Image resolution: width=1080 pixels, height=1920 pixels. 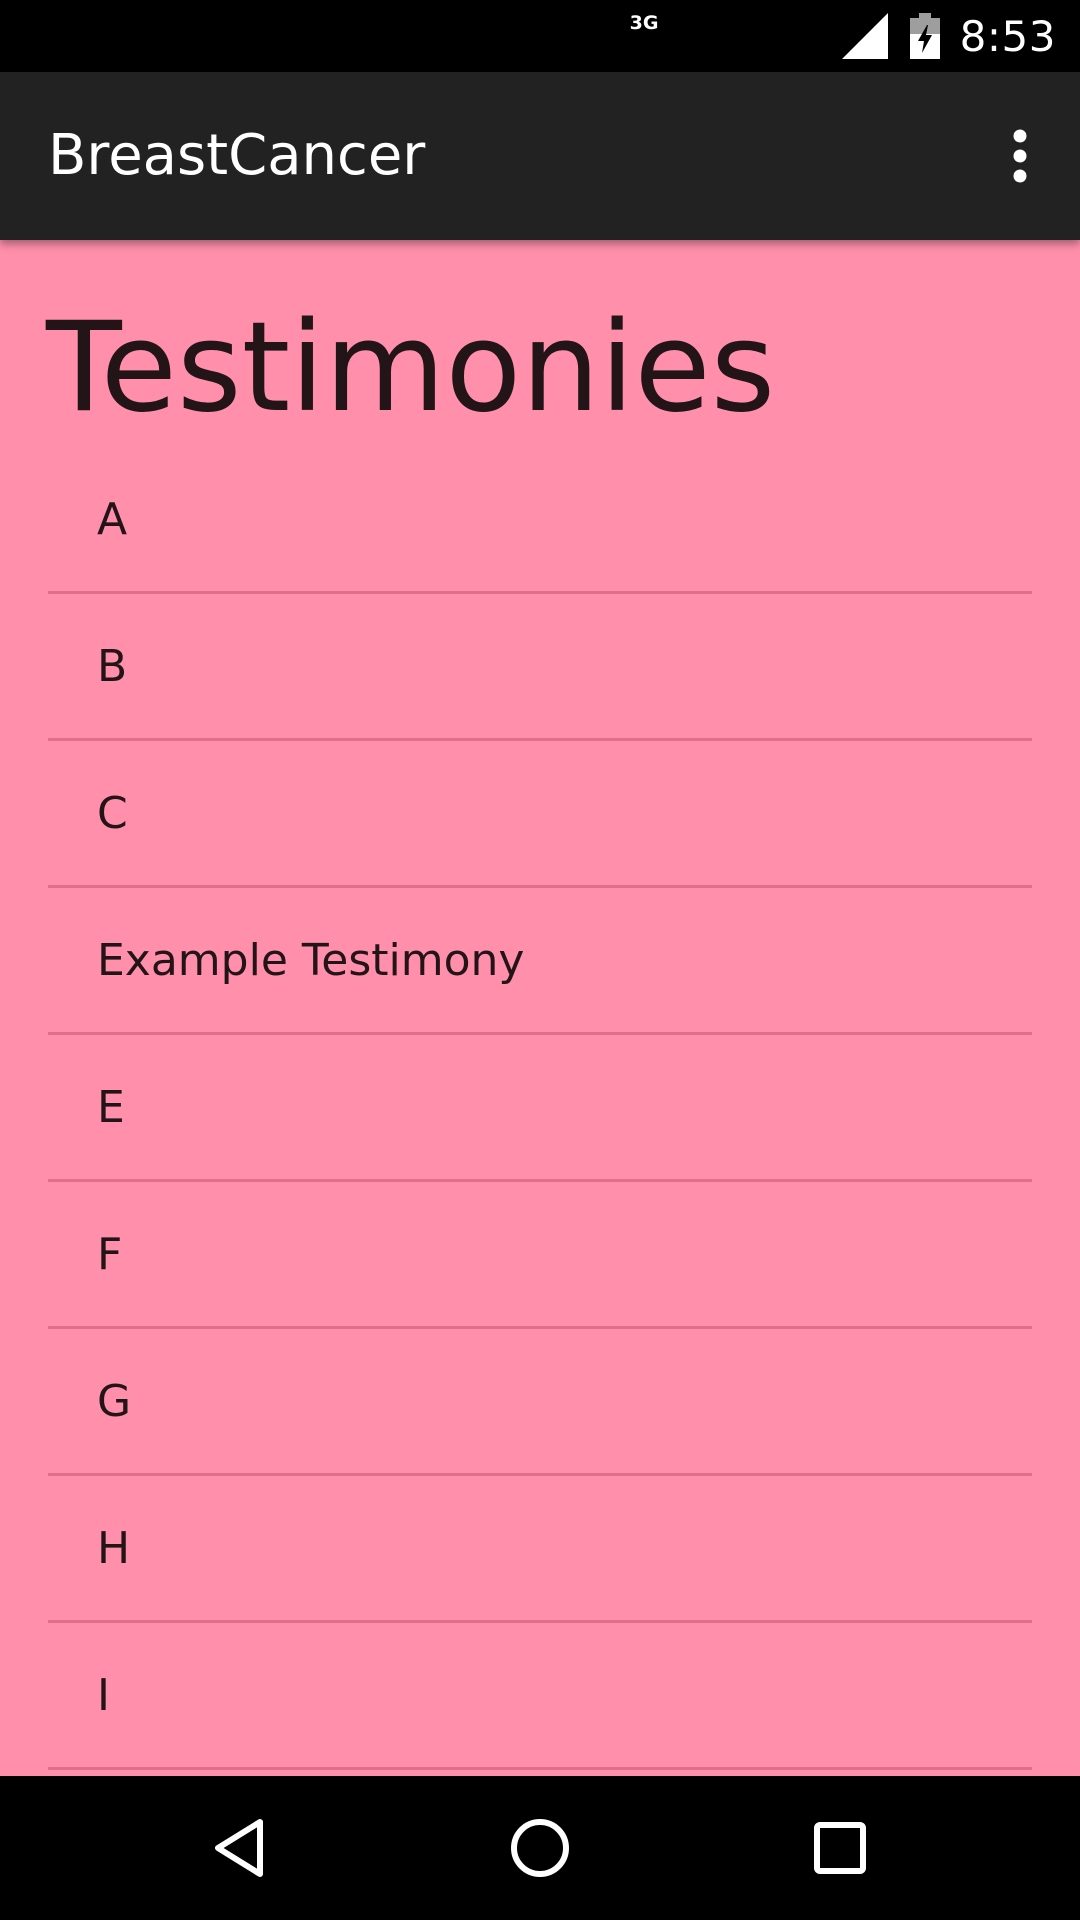 I want to click on back-icon, so click(x=239, y=1848).